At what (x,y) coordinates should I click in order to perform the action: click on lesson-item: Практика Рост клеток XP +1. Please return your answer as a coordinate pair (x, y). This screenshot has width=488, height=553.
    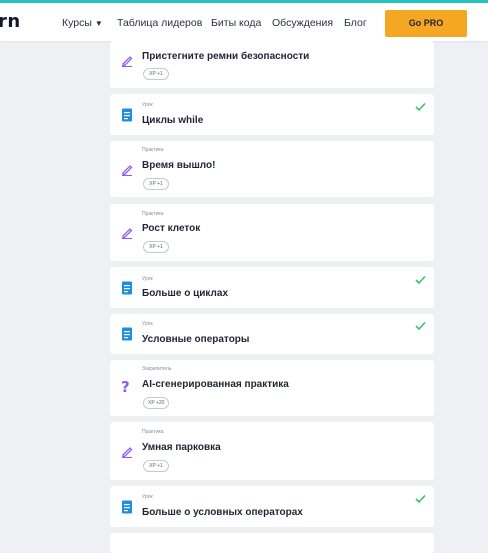
    Looking at the image, I should click on (272, 232).